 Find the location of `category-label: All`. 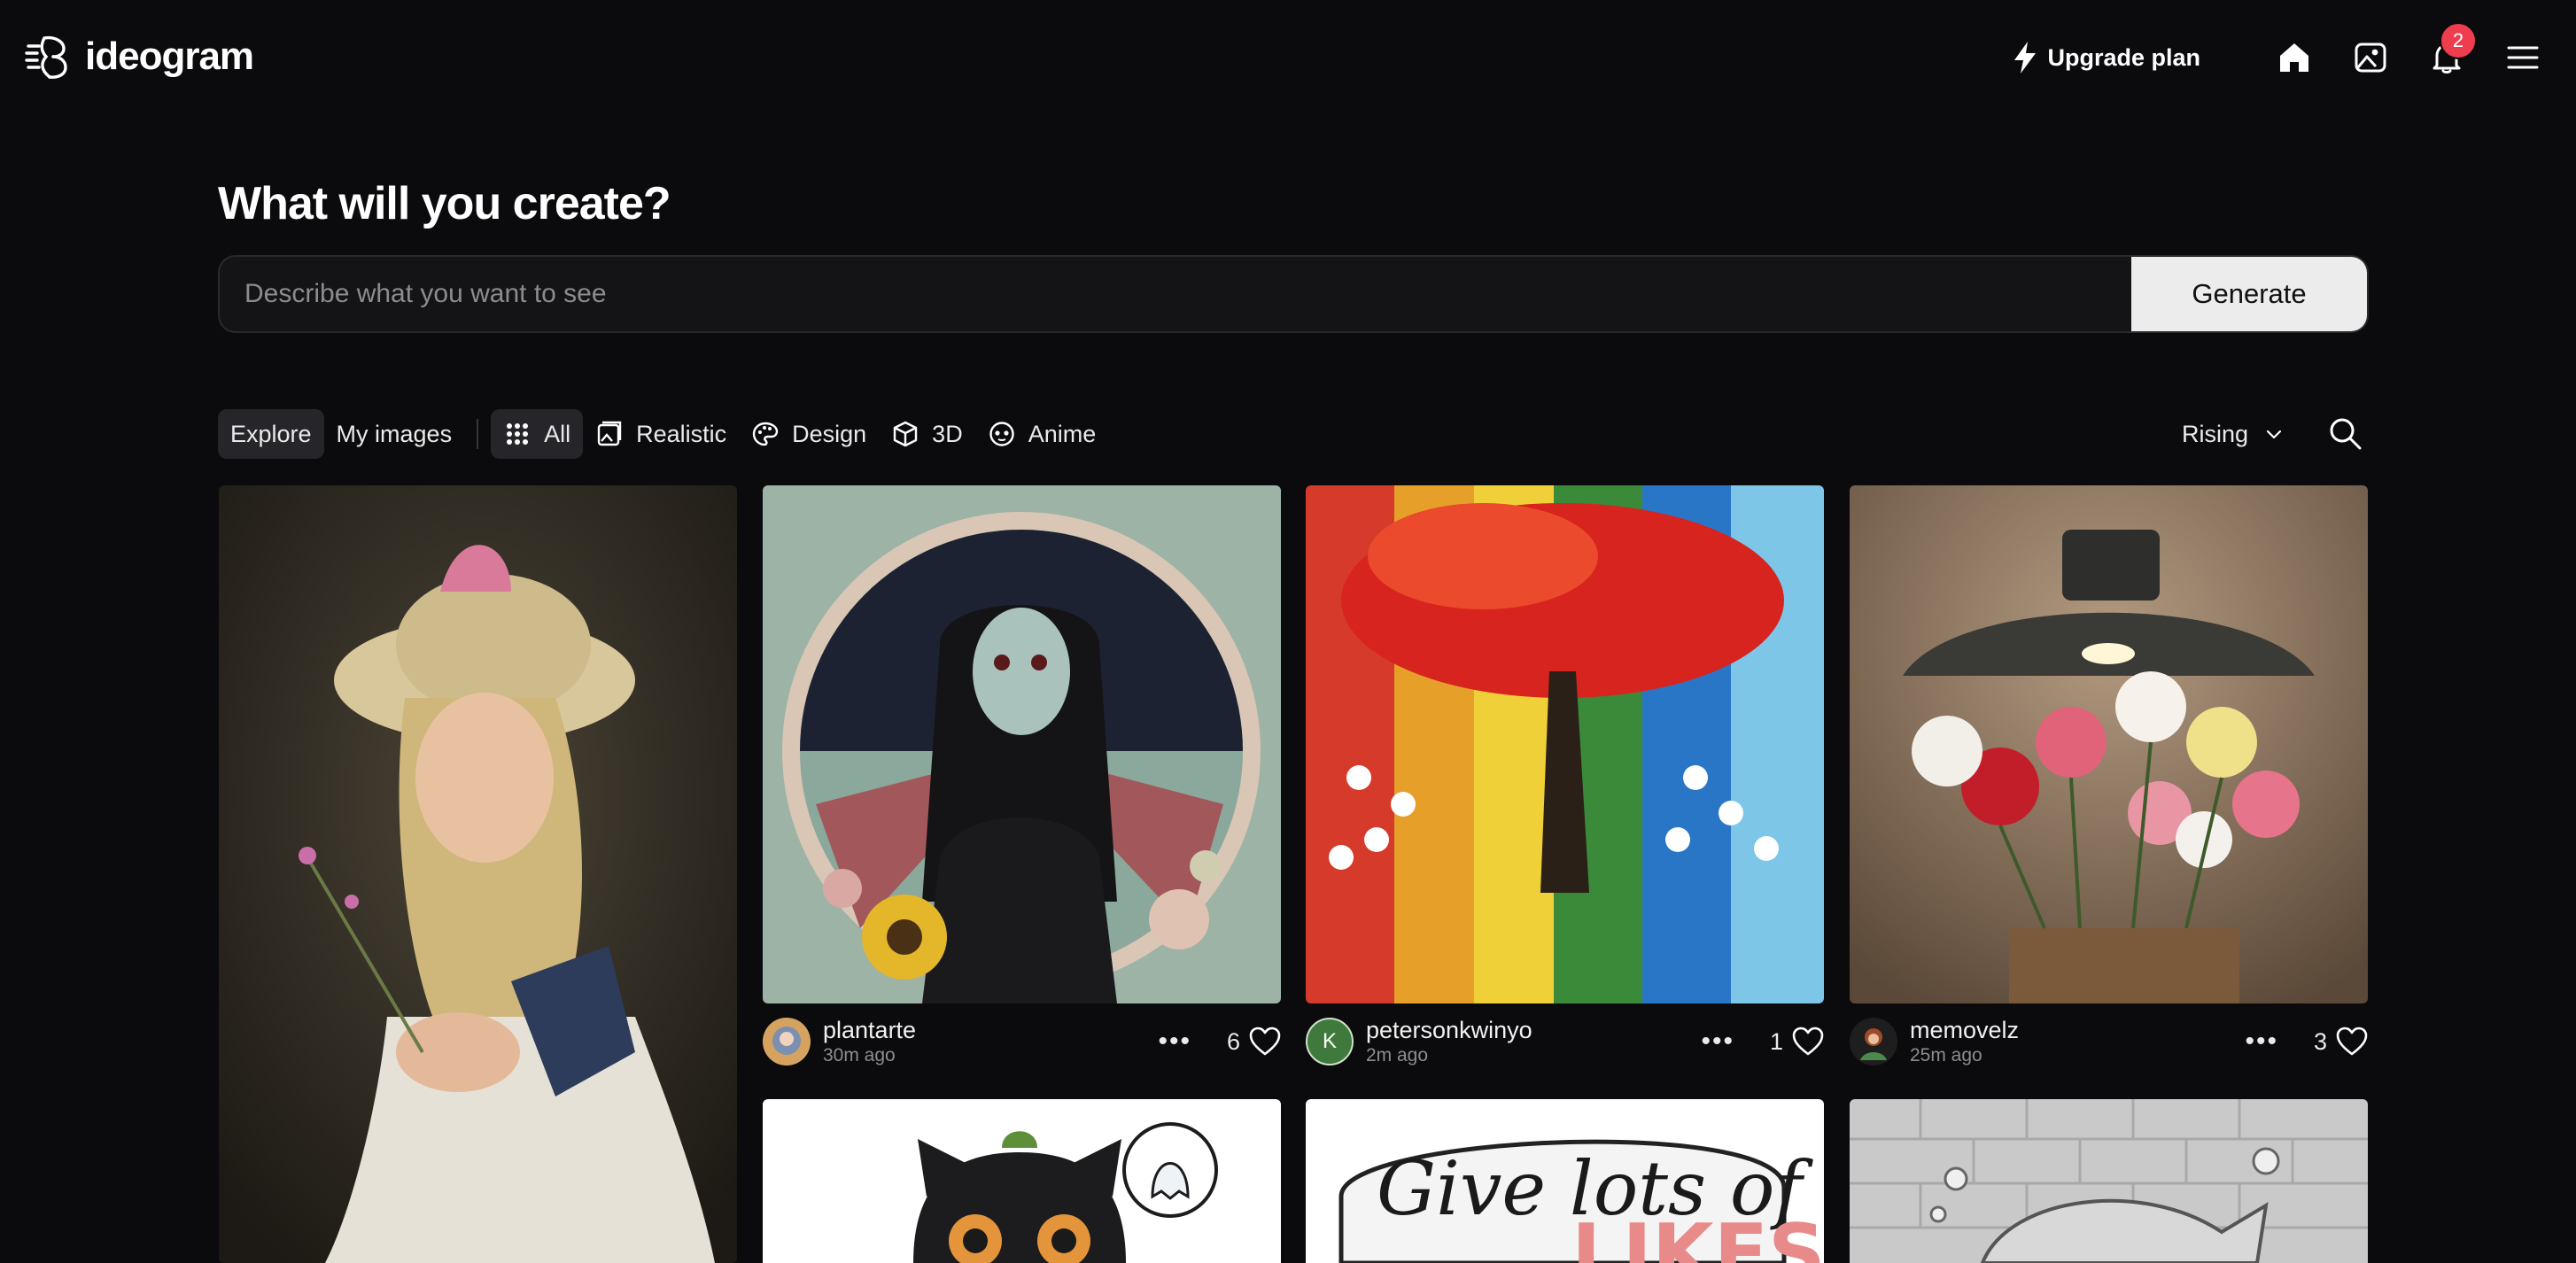

category-label: All is located at coordinates (557, 433).